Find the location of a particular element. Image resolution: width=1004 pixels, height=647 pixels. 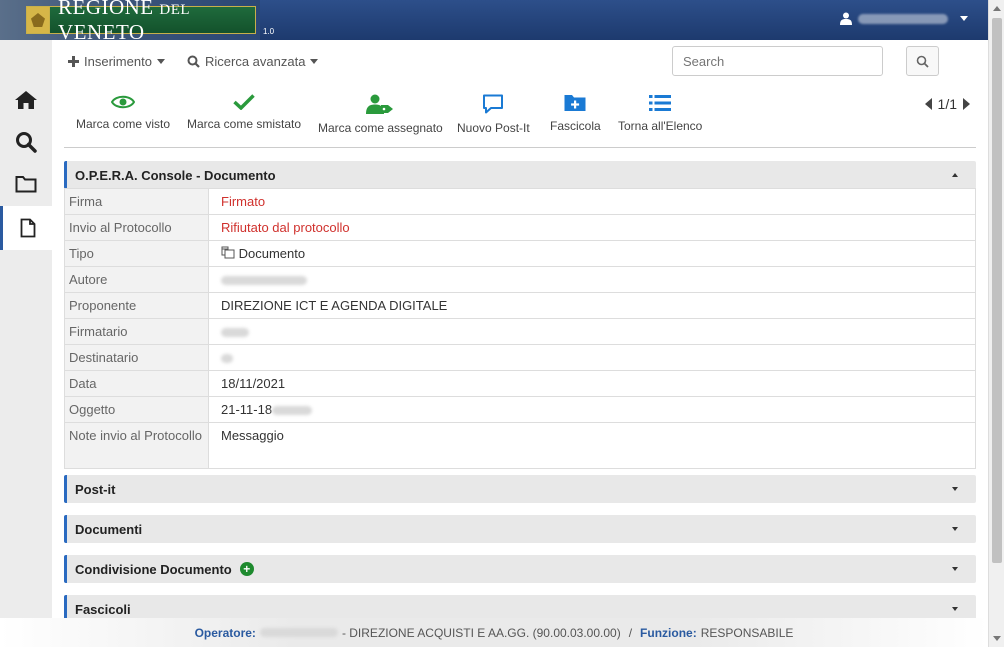

vertical-scrollbar is located at coordinates (996, 323).